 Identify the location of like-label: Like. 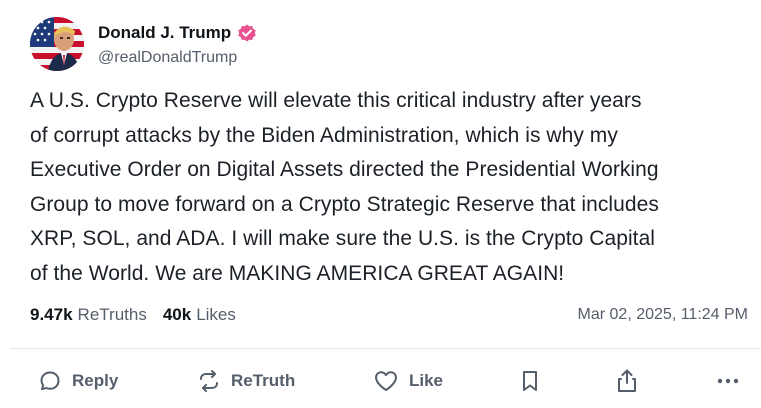
(426, 380).